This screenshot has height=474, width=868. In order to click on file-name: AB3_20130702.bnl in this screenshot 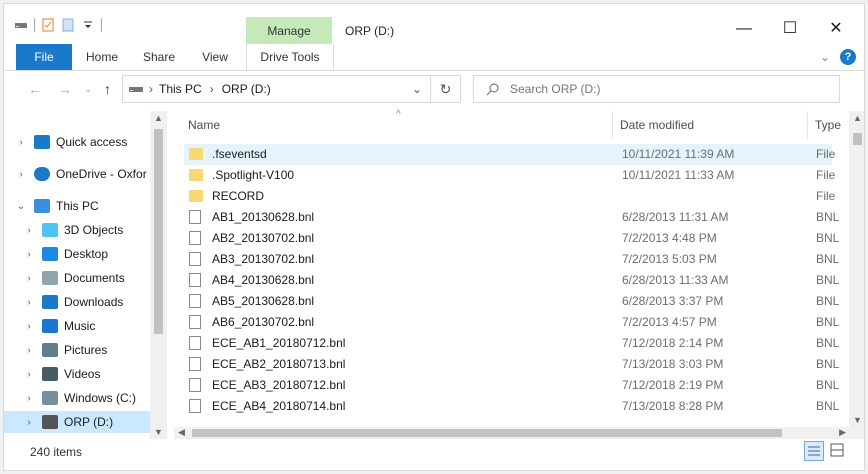, I will do `click(263, 259)`.